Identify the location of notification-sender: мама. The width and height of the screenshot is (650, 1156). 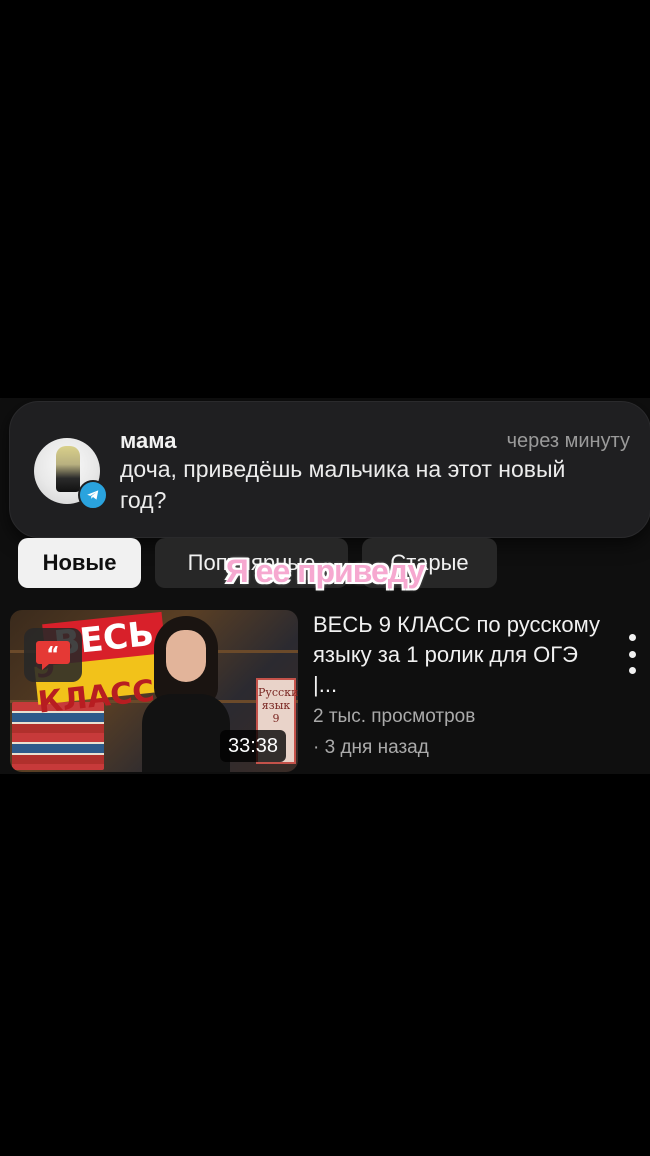
(148, 440).